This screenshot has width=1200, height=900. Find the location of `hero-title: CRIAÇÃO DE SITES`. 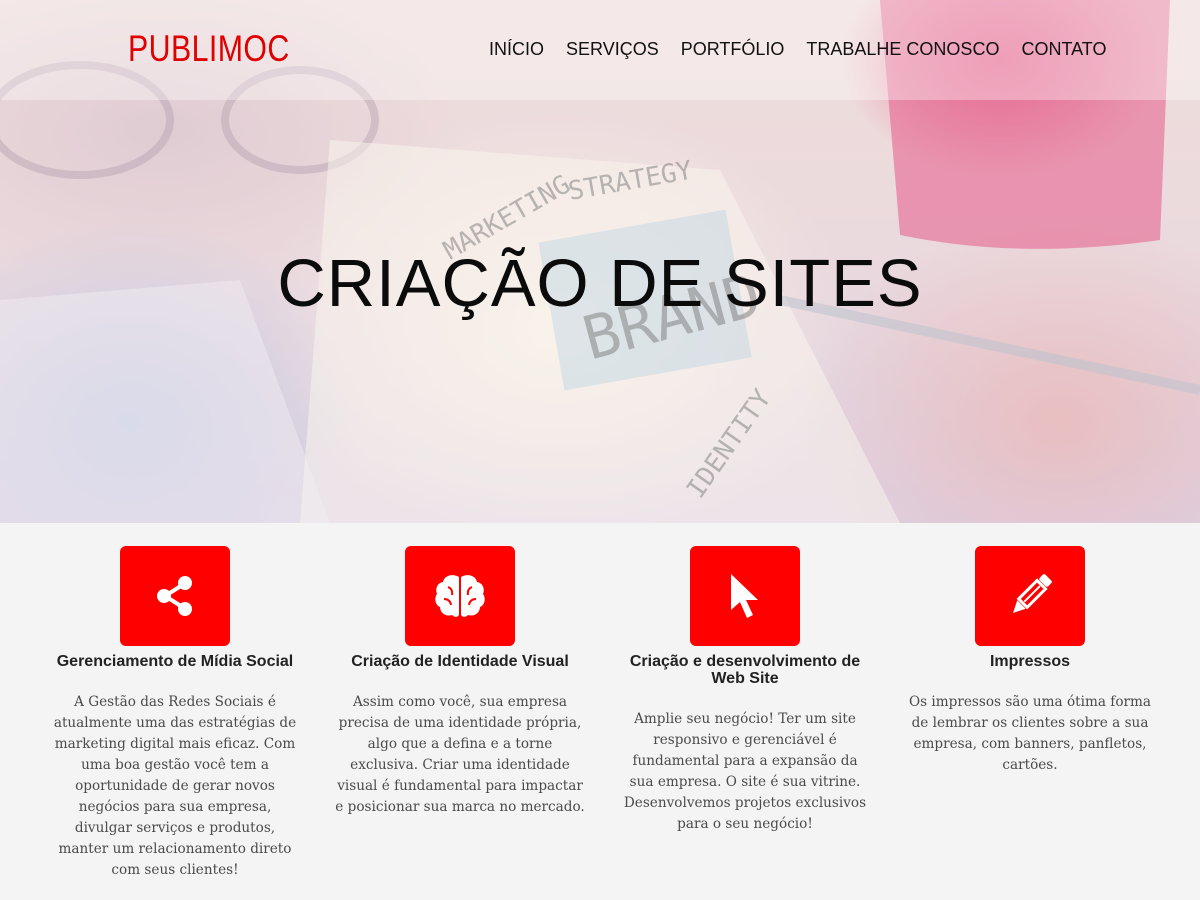

hero-title: CRIAÇÃO DE SITES is located at coordinates (600, 283).